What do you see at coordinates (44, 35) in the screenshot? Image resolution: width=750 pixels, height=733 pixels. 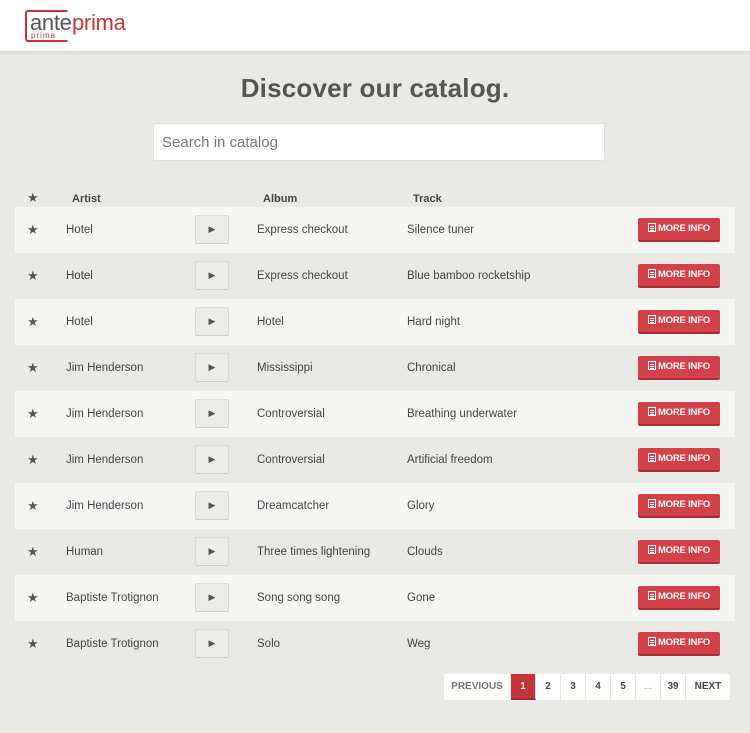 I see `logo-tag: prima` at bounding box center [44, 35].